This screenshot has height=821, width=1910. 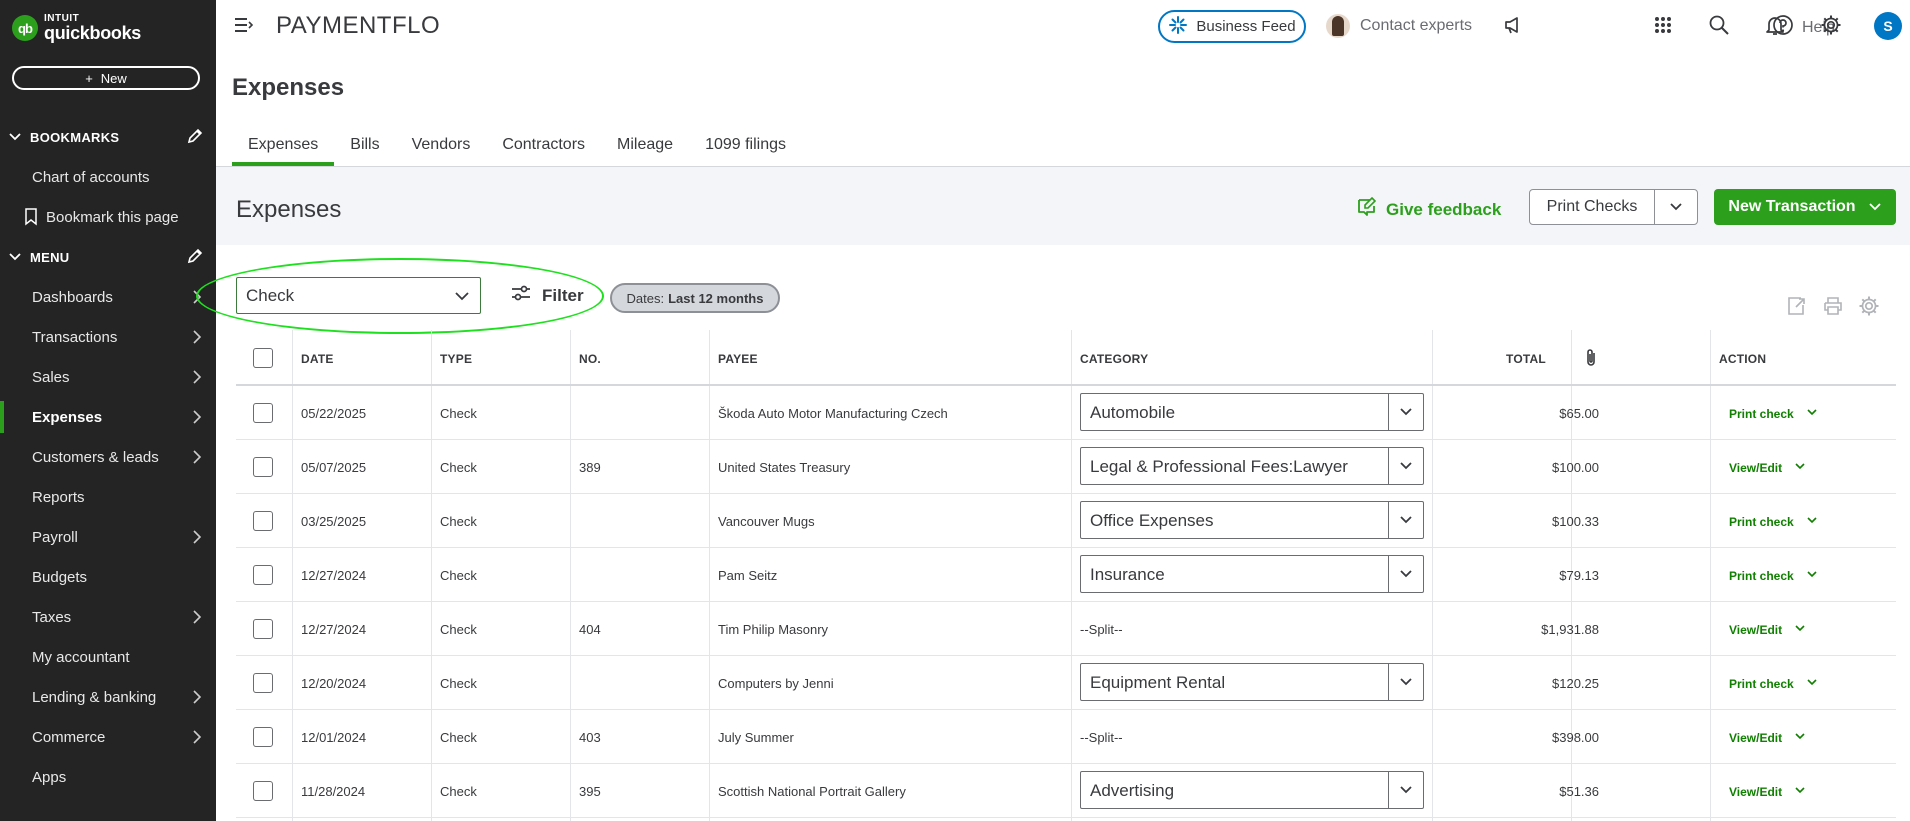 I want to click on column-header-category: CATEGORY, so click(x=1114, y=359).